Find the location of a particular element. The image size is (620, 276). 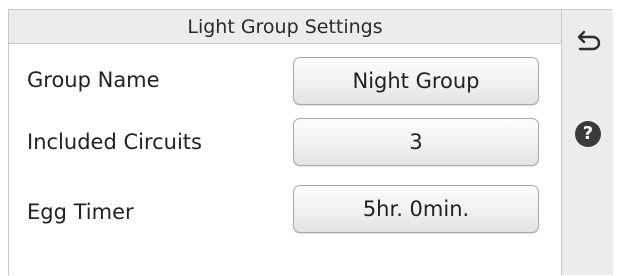

included-circuits-label: Included Circuits is located at coordinates (114, 142).